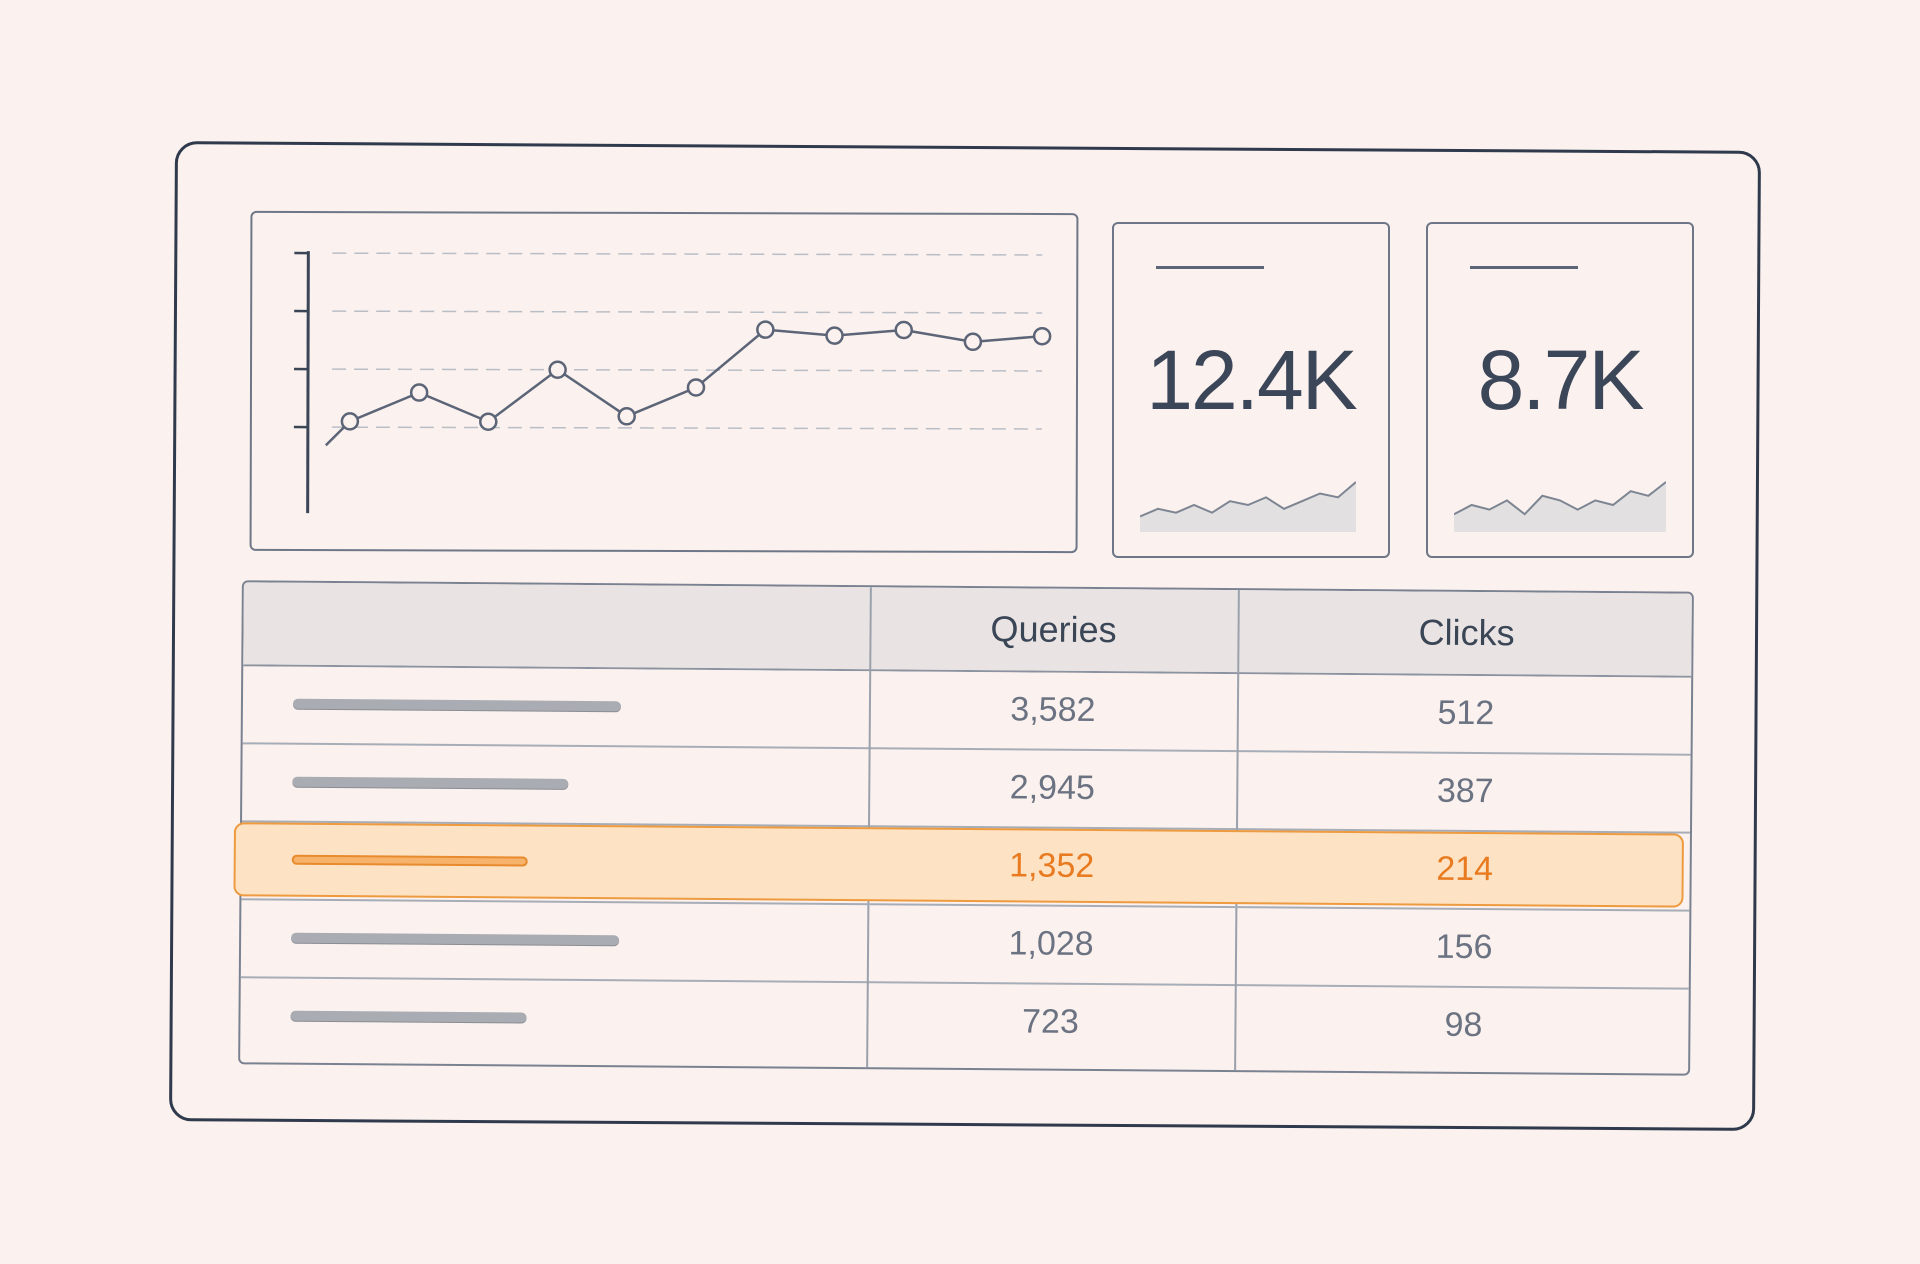 This screenshot has height=1264, width=1920. What do you see at coordinates (1463, 1025) in the screenshot?
I see `clicks-cell: 98` at bounding box center [1463, 1025].